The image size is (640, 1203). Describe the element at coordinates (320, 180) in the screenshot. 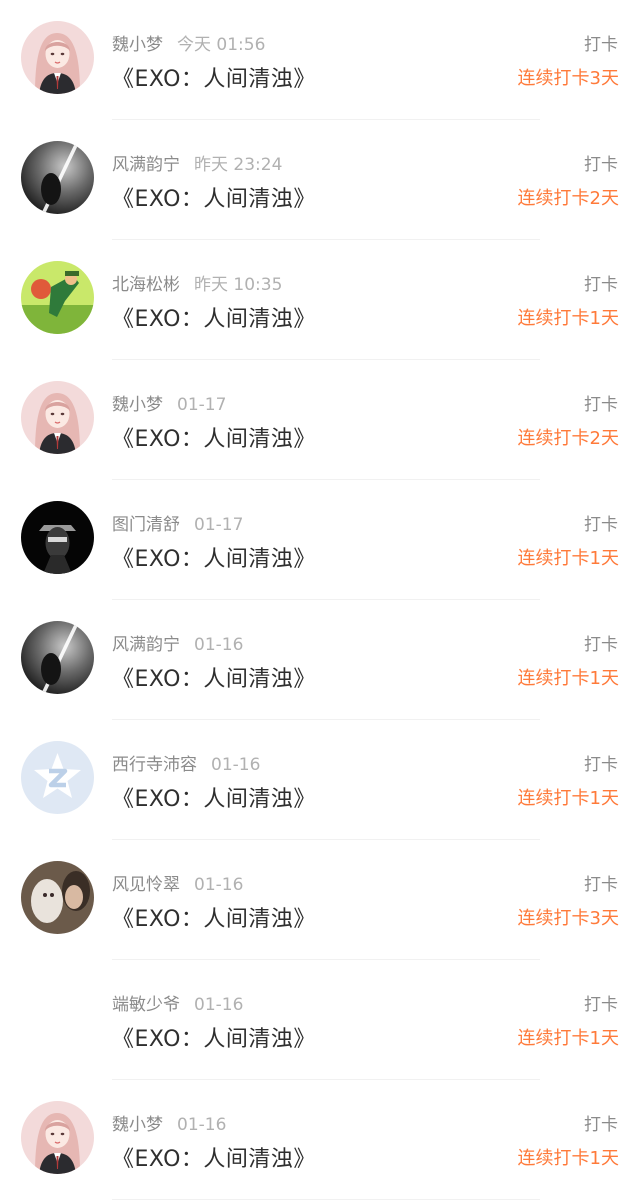

I see `checkin-row: 风满韵宁 昨天 23:24 《EXO：人间清浊》 打卡 连续打卡2天` at that location.